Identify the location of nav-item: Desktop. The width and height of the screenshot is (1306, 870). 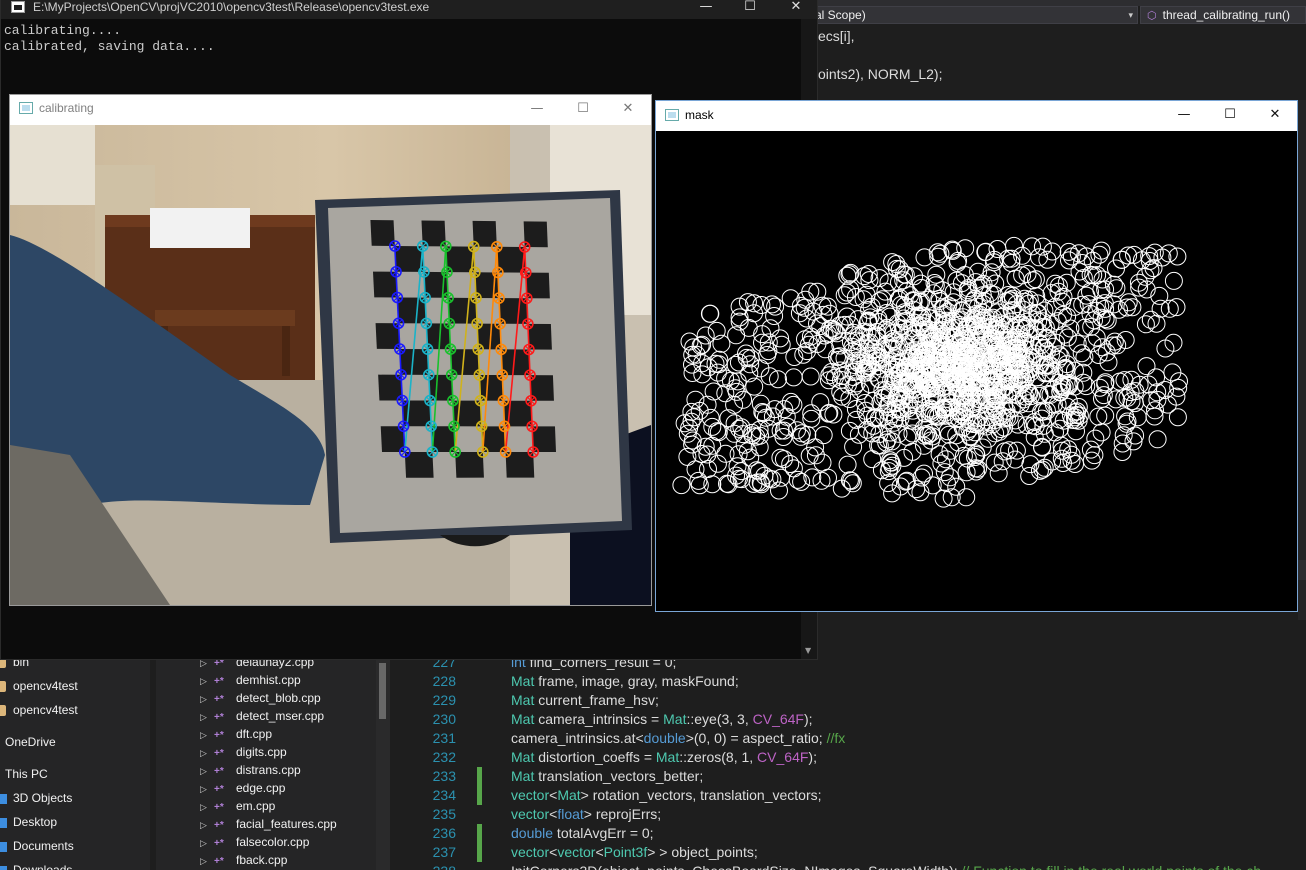
(28, 822).